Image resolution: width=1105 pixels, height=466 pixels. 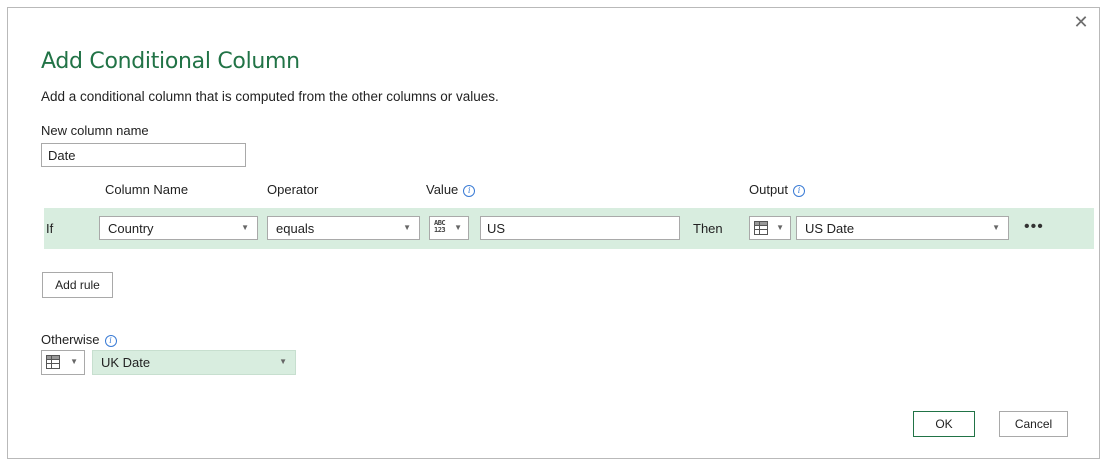 I want to click on operator-header: Operator, so click(x=293, y=189).